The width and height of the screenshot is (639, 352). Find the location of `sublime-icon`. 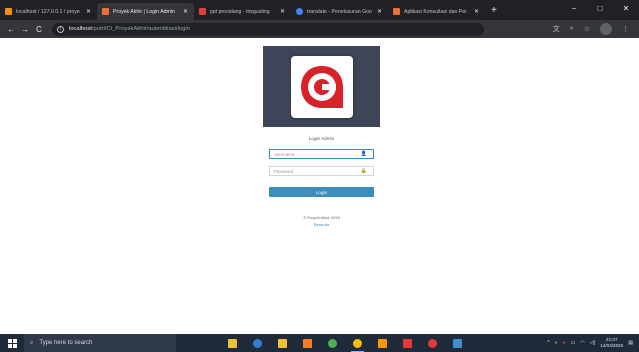

sublime-icon is located at coordinates (382, 343).